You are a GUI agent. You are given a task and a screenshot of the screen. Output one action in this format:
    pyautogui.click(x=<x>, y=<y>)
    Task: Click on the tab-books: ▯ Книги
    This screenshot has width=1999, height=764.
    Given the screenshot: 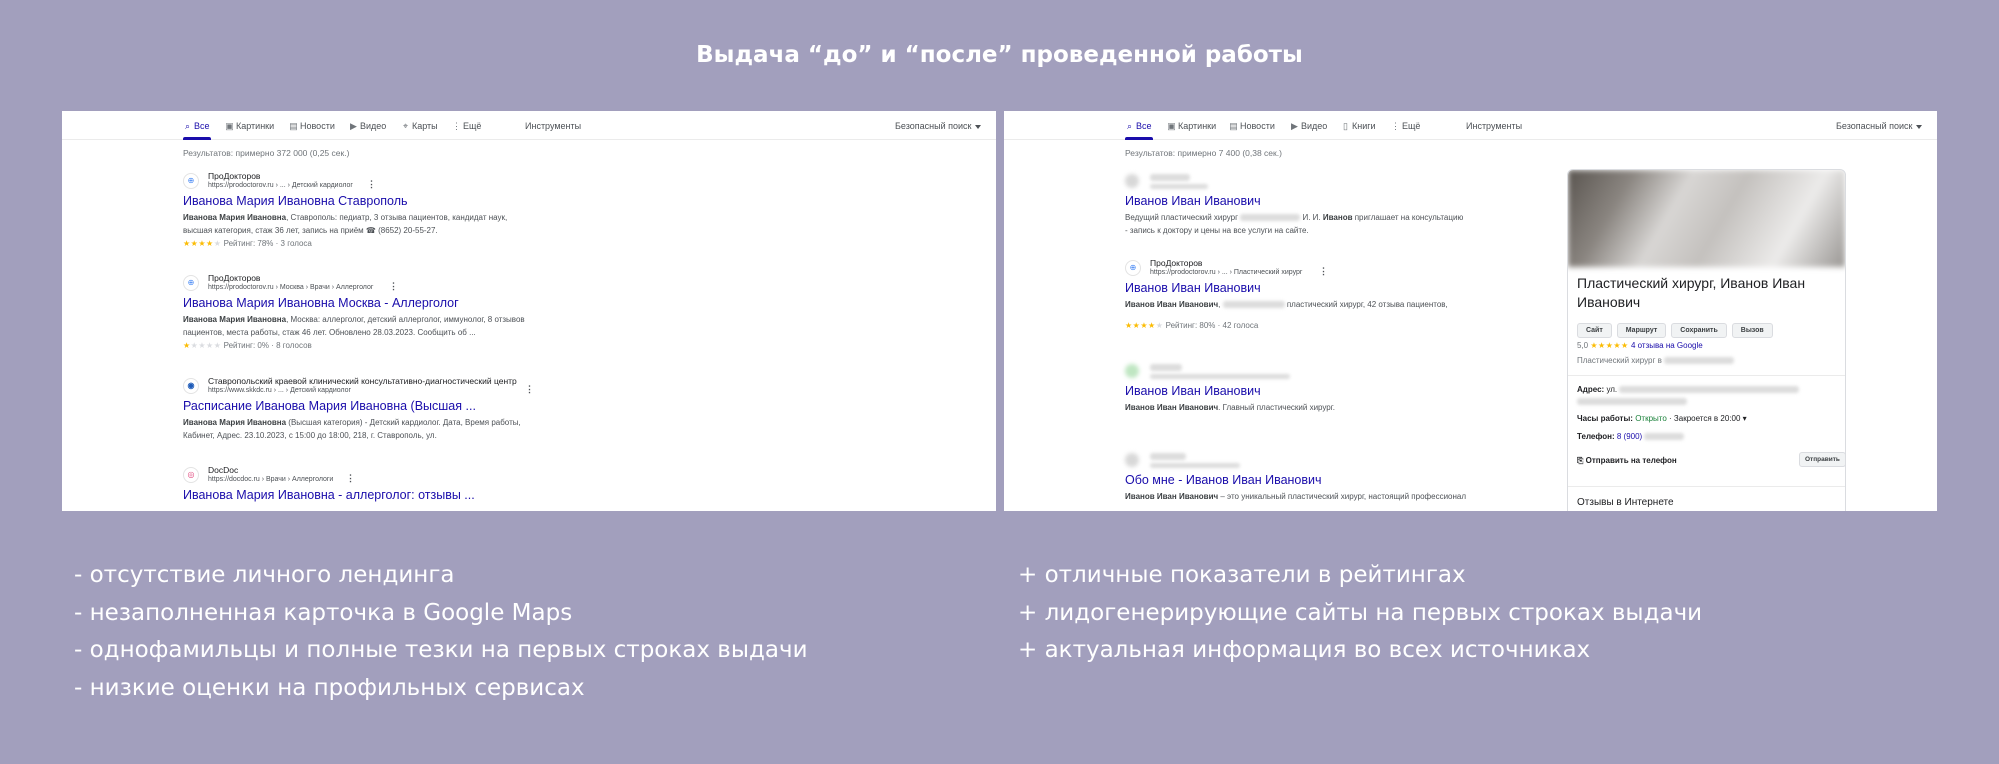 What is the action you would take?
    pyautogui.click(x=1358, y=126)
    